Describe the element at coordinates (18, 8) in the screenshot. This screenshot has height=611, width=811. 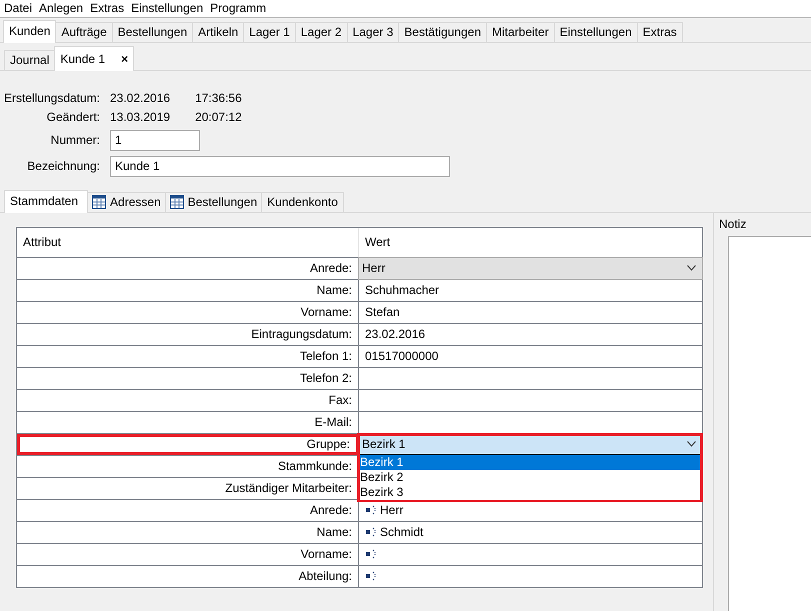
I see `menu-item: Datei` at that location.